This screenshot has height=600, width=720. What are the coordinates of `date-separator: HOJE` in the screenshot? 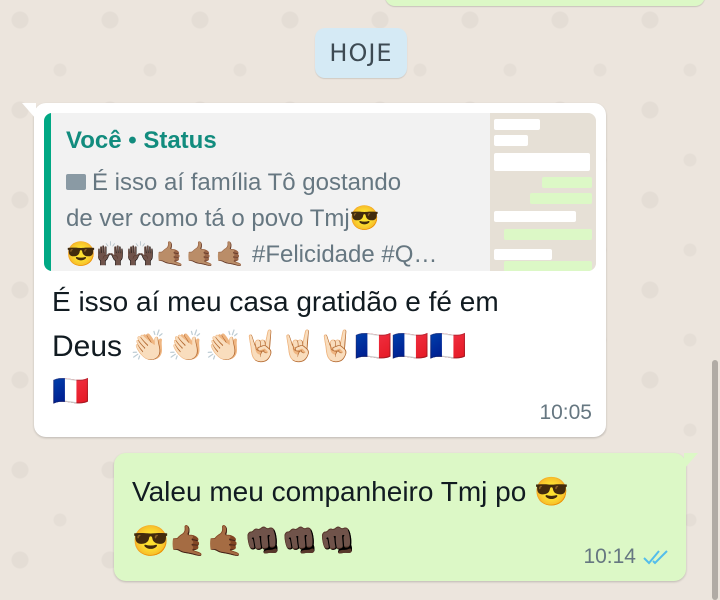 It's located at (361, 53).